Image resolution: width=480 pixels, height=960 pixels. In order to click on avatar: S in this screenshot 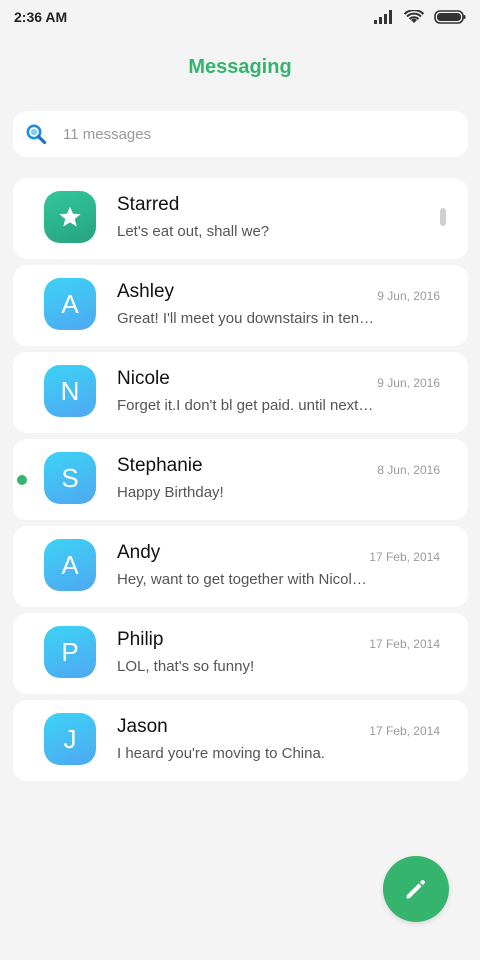, I will do `click(70, 478)`.